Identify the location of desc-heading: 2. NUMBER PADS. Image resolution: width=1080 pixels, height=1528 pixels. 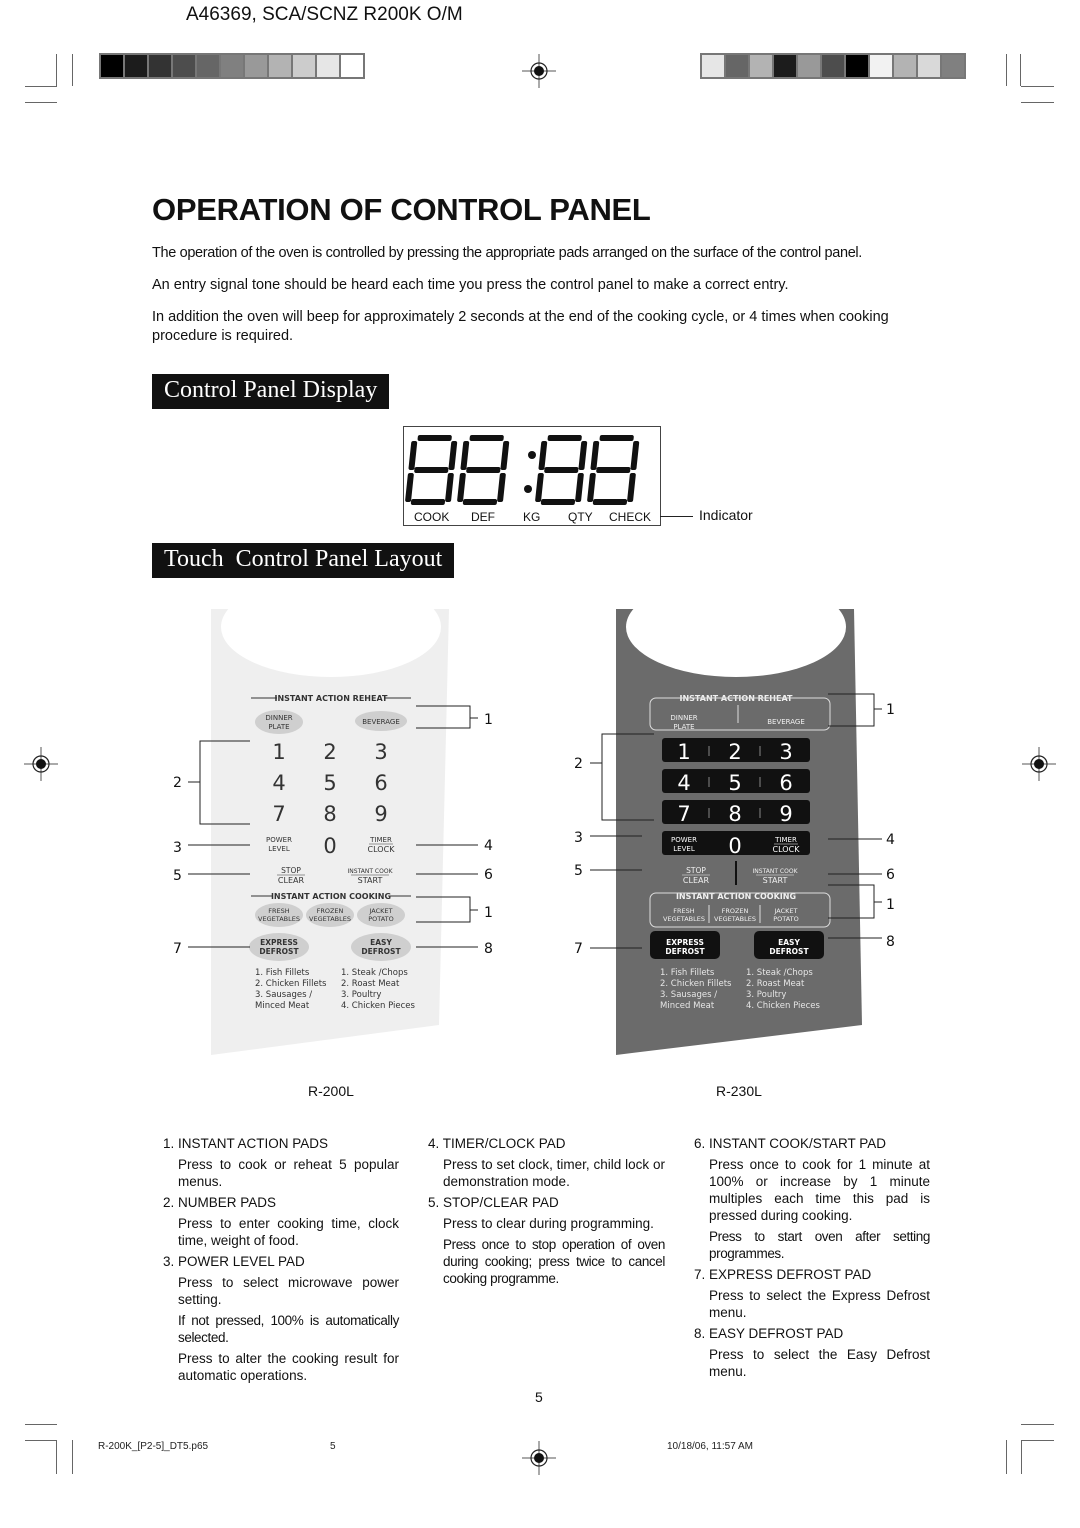
(220, 1202).